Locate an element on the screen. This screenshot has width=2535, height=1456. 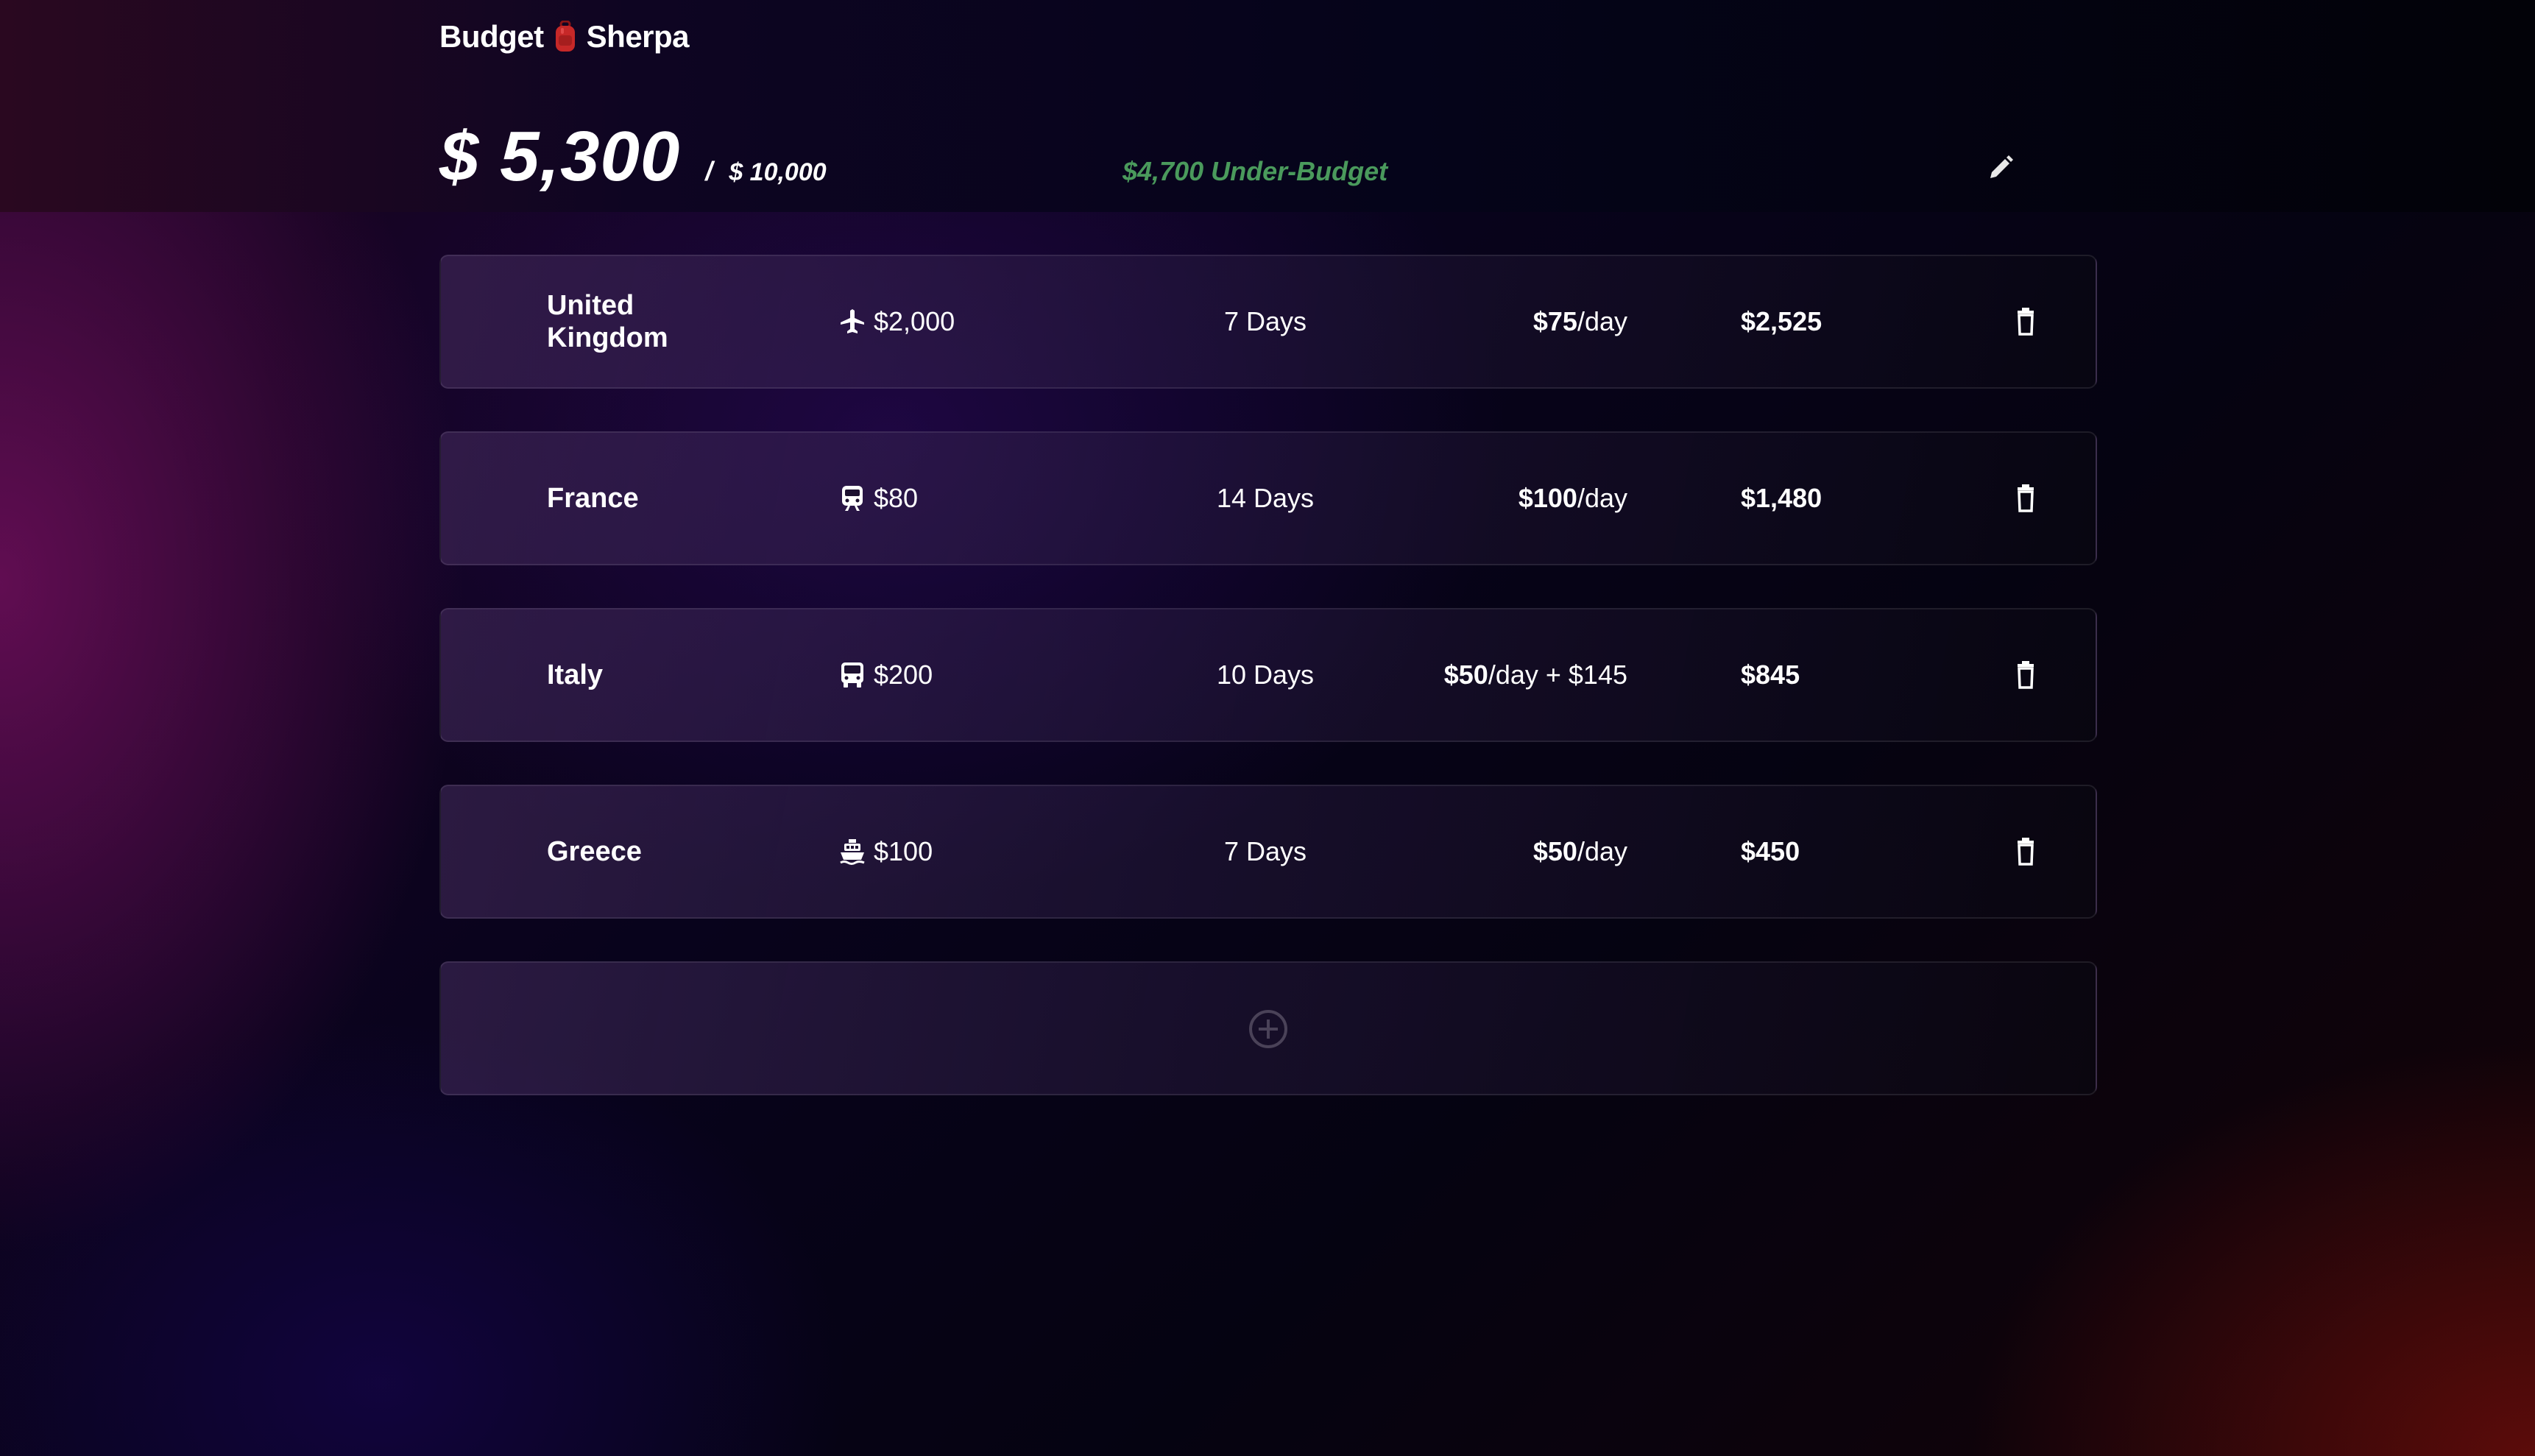
trip-row: France $80 14 Days $100/day $1,480 is located at coordinates (1268, 498).